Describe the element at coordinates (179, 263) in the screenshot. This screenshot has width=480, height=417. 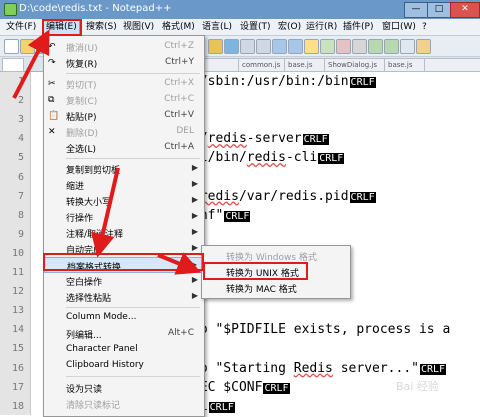
I see `arrow-to-unix-format` at that location.